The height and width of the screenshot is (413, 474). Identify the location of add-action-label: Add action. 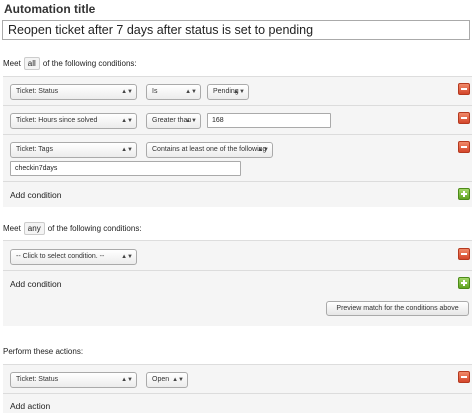
(30, 406).